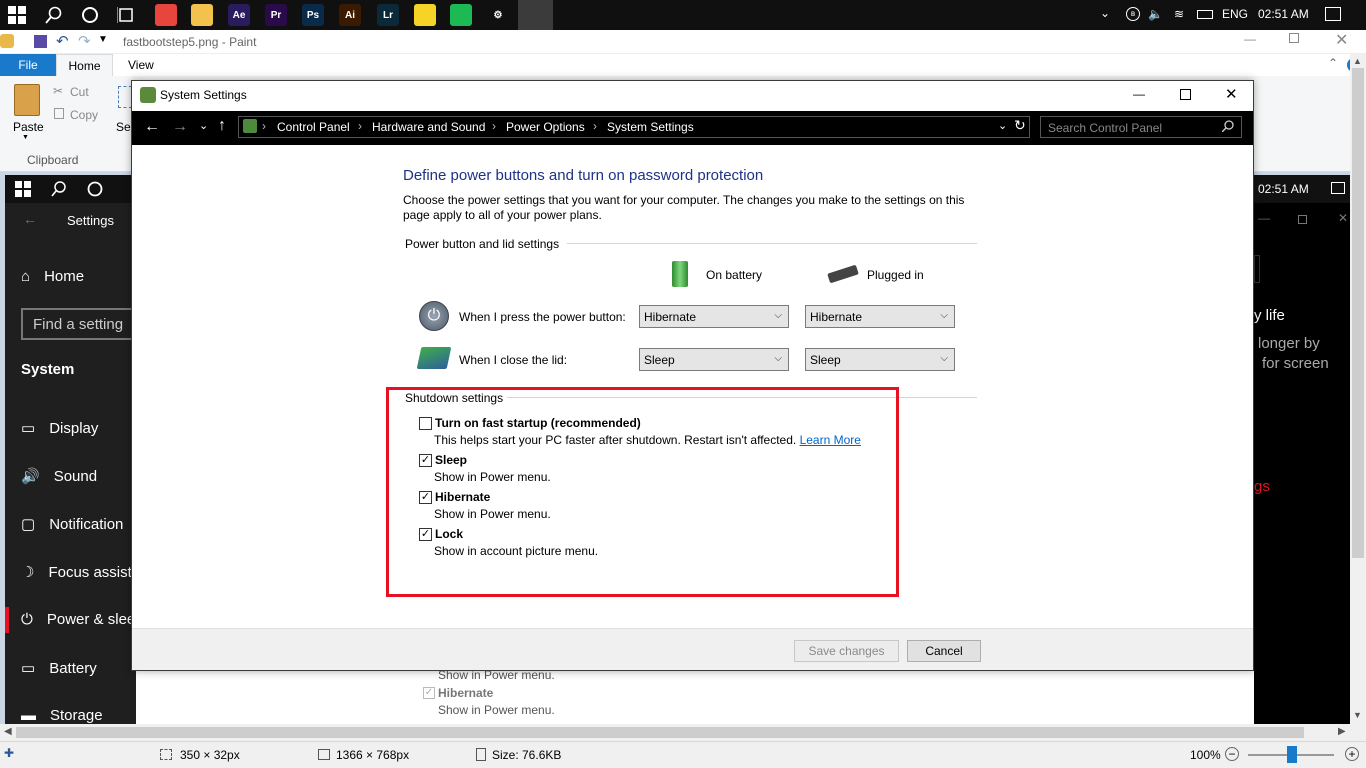  I want to click on cut-icon: ✂, so click(58, 91).